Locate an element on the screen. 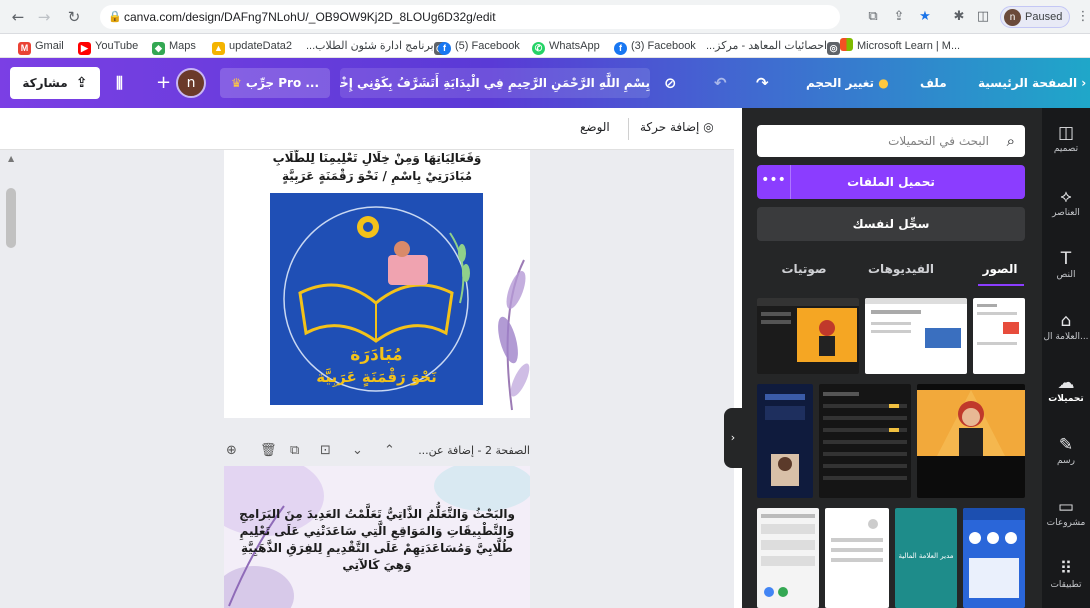 The image size is (1090, 608). scroll-up-icon: ▲ is located at coordinates (11, 158).